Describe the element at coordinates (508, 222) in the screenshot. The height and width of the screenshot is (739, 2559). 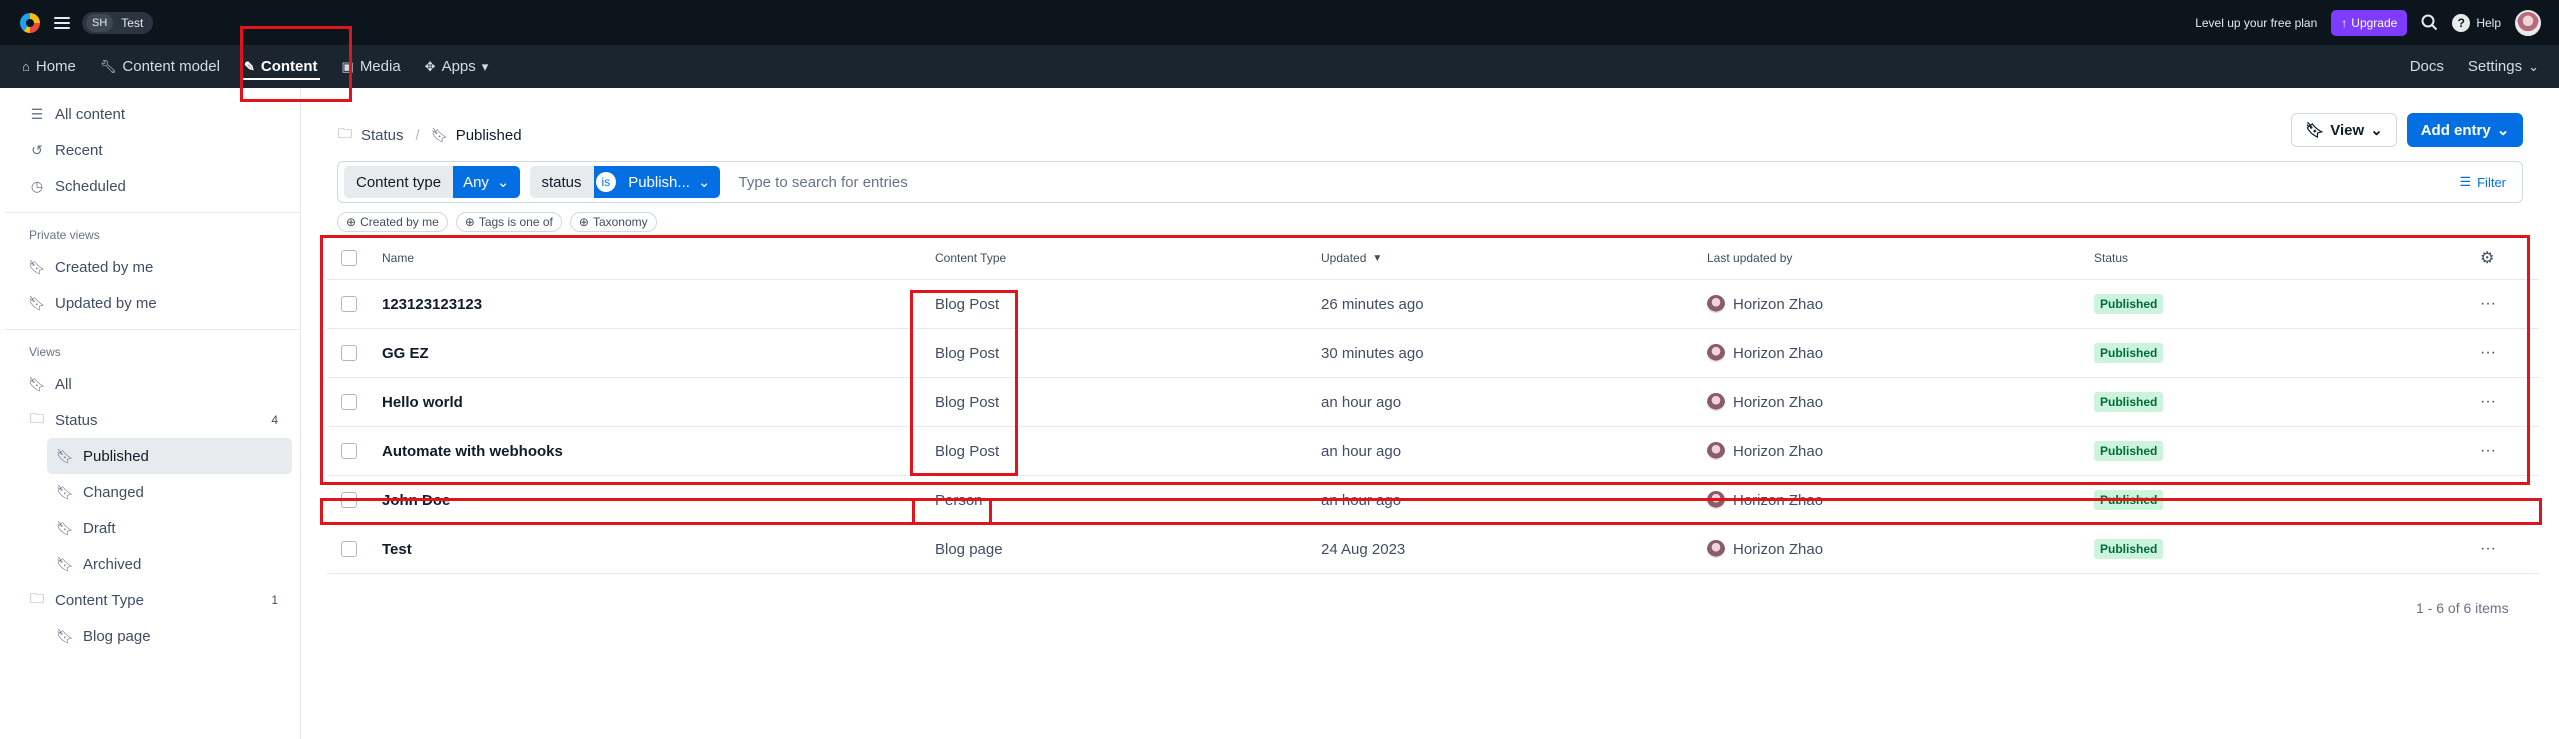
I see `chip-tags: ⊕ Tags is one of` at that location.